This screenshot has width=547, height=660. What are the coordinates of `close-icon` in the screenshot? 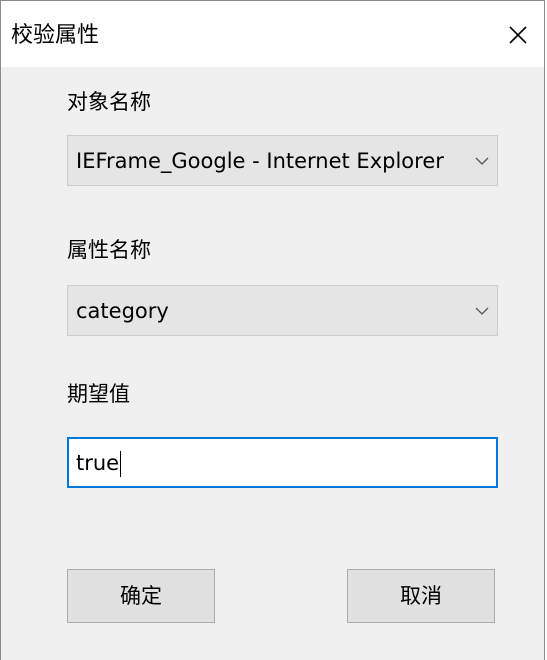 It's located at (518, 35).